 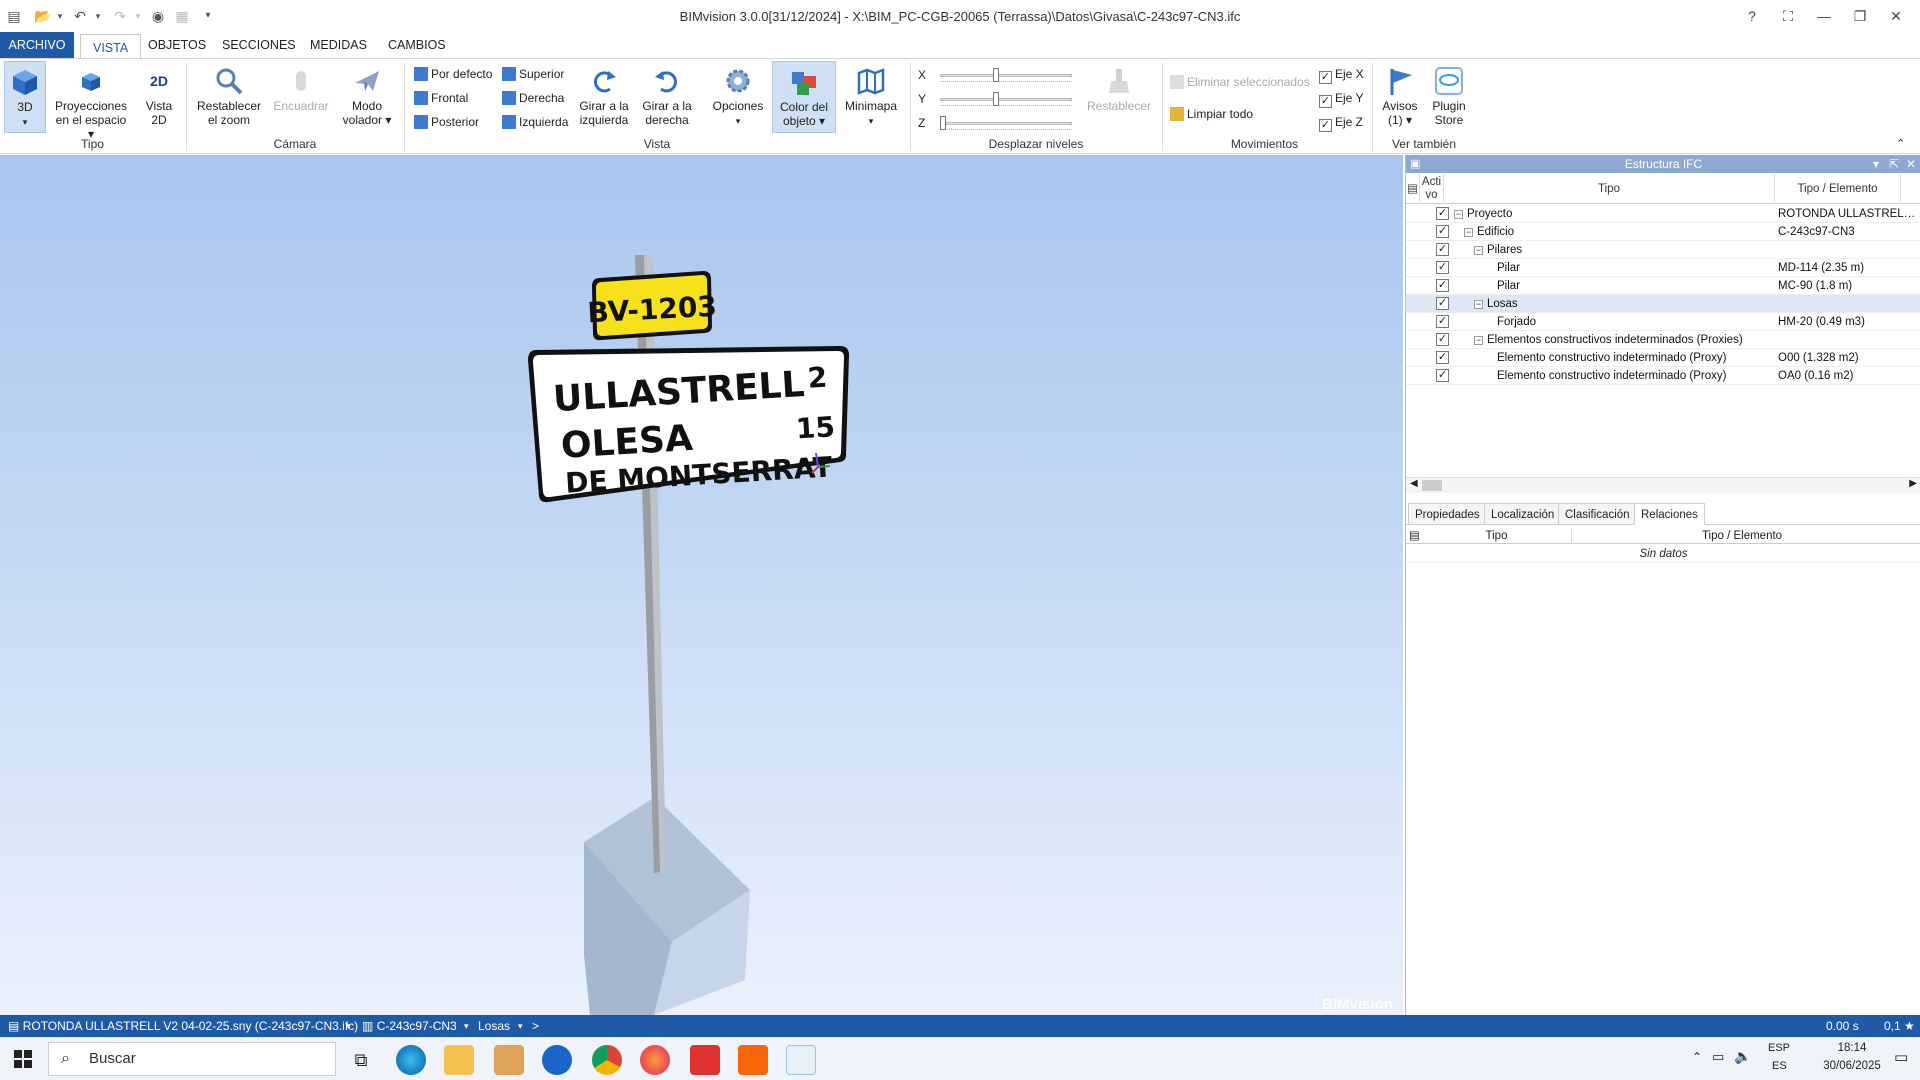 What do you see at coordinates (1899, 1026) in the screenshot?
I see `zoom-level: 0,1 ★` at bounding box center [1899, 1026].